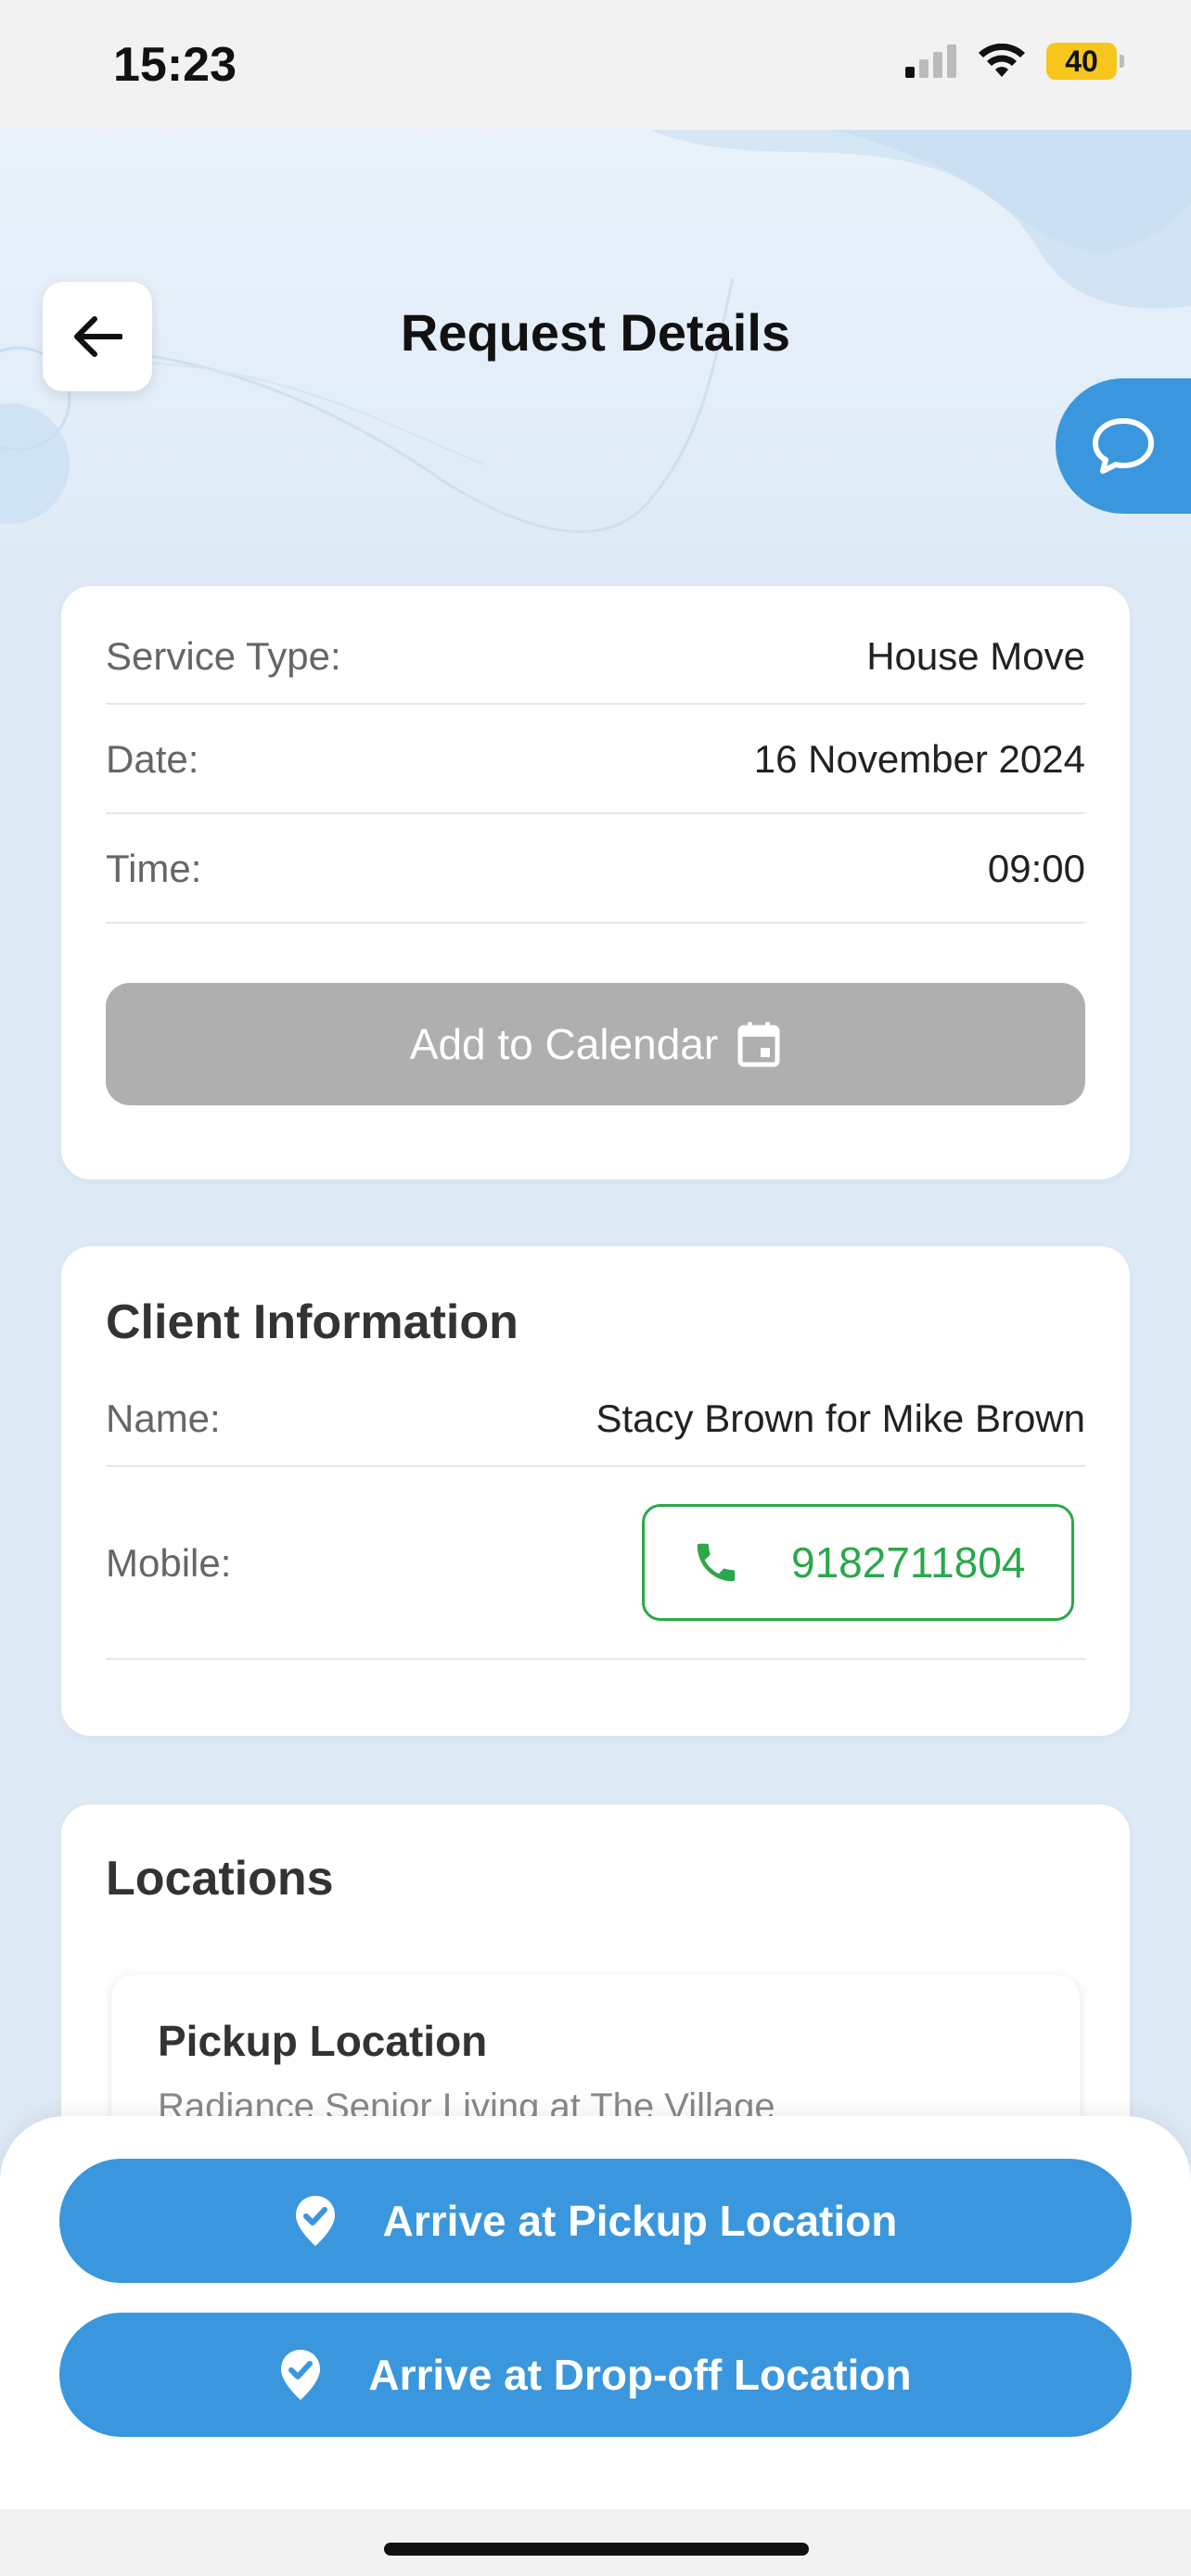 The height and width of the screenshot is (2576, 1191). Describe the element at coordinates (716, 1562) in the screenshot. I see `phone-icon` at that location.